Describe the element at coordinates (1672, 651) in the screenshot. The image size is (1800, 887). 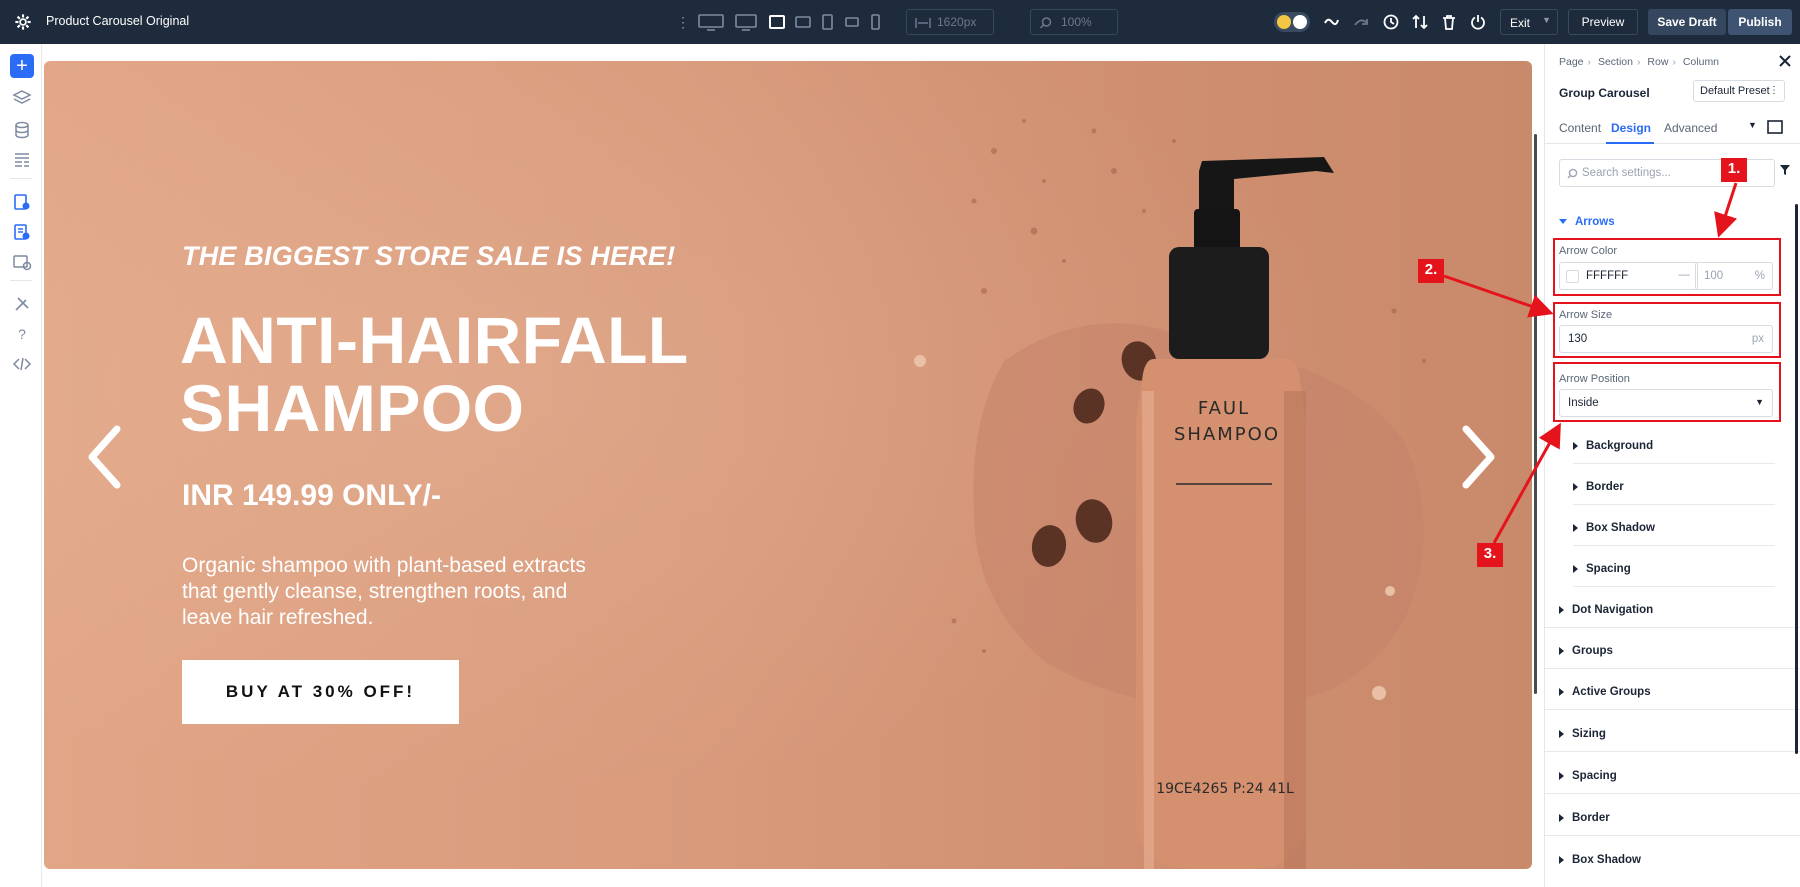
I see `section-groups: Groups` at that location.